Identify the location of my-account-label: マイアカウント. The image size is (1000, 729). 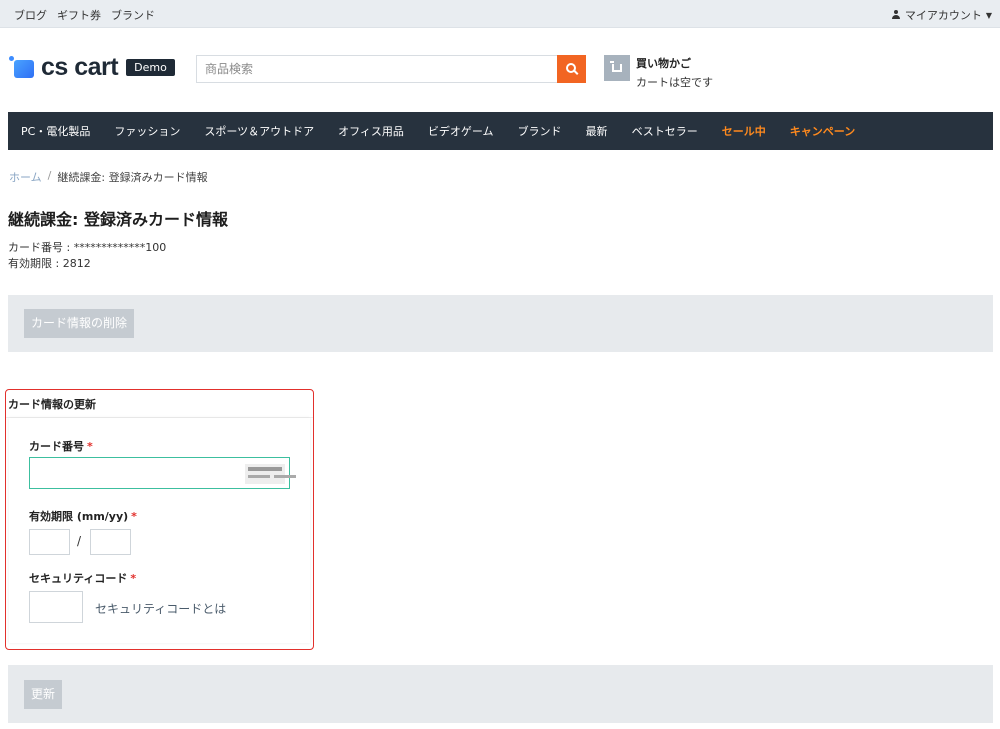
(943, 15).